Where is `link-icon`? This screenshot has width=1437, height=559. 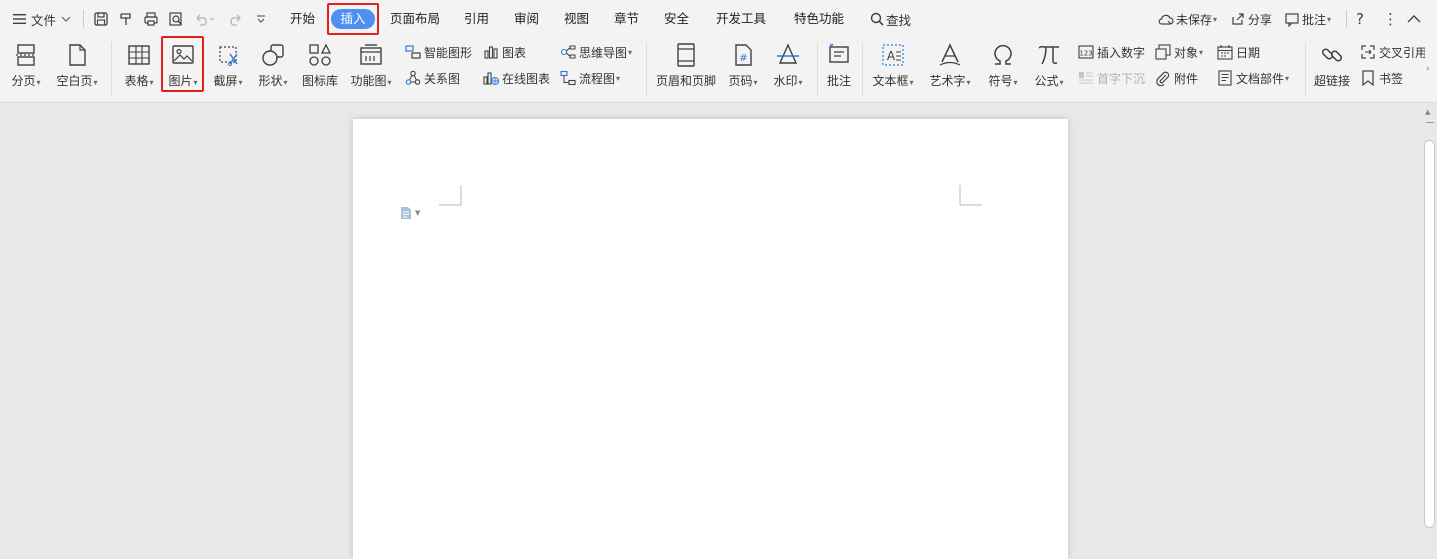
link-icon is located at coordinates (1332, 55).